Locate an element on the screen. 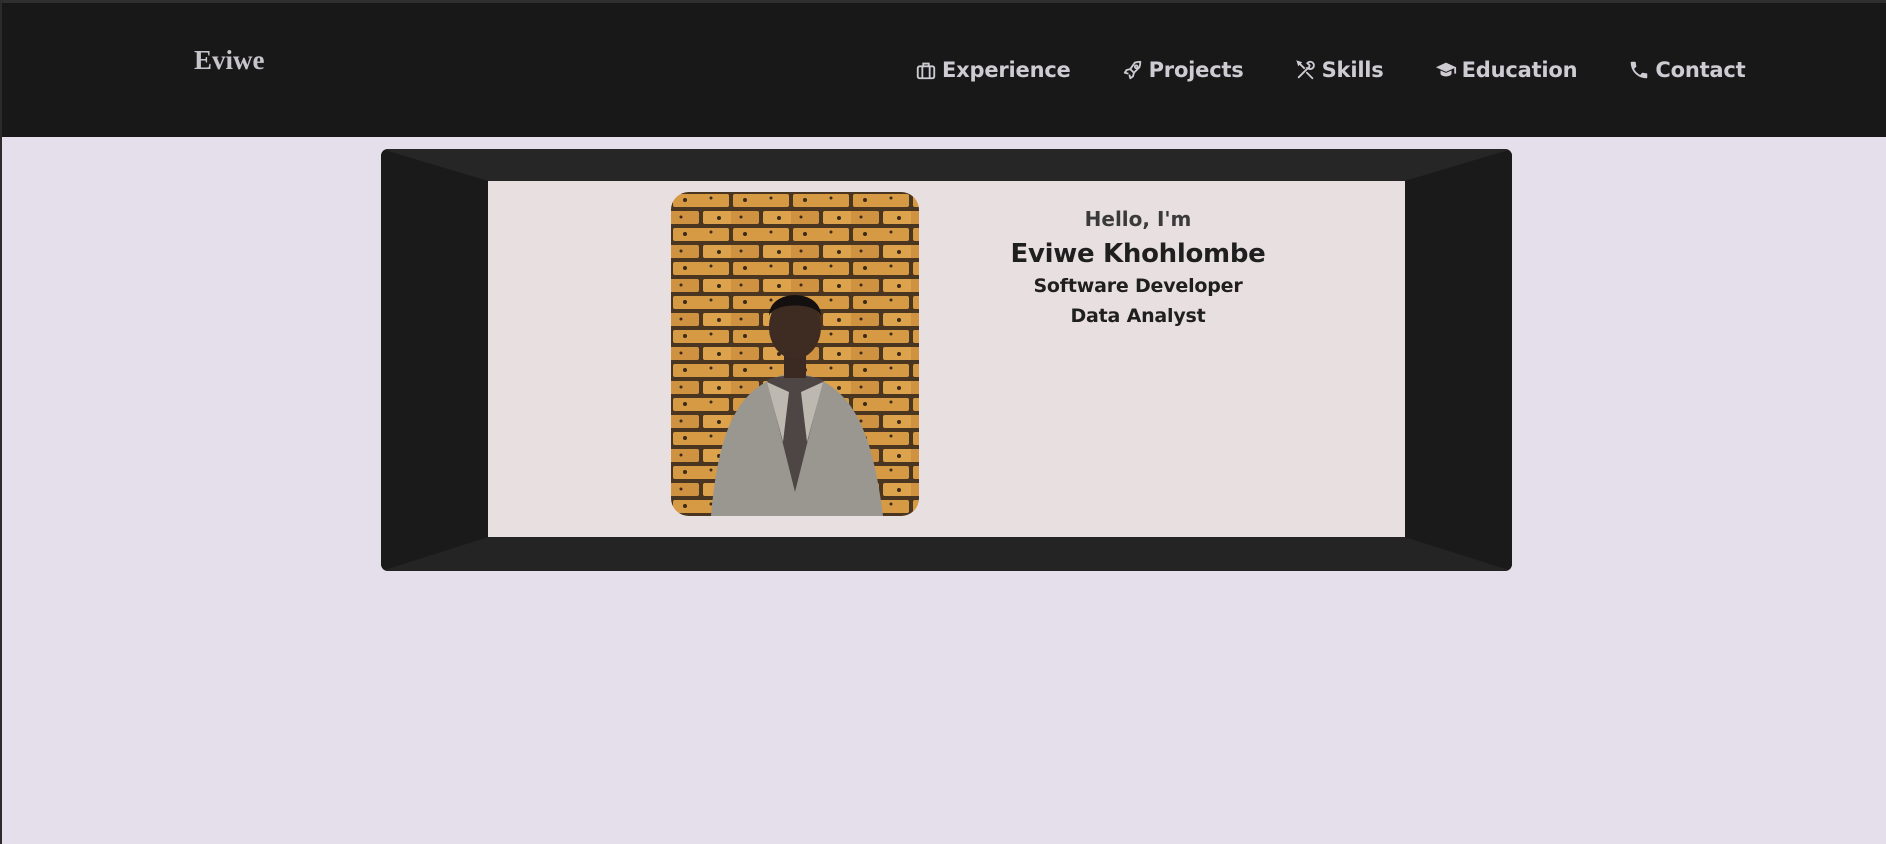 The height and width of the screenshot is (844, 1886). nav-projects-label: Projects is located at coordinates (1196, 70).